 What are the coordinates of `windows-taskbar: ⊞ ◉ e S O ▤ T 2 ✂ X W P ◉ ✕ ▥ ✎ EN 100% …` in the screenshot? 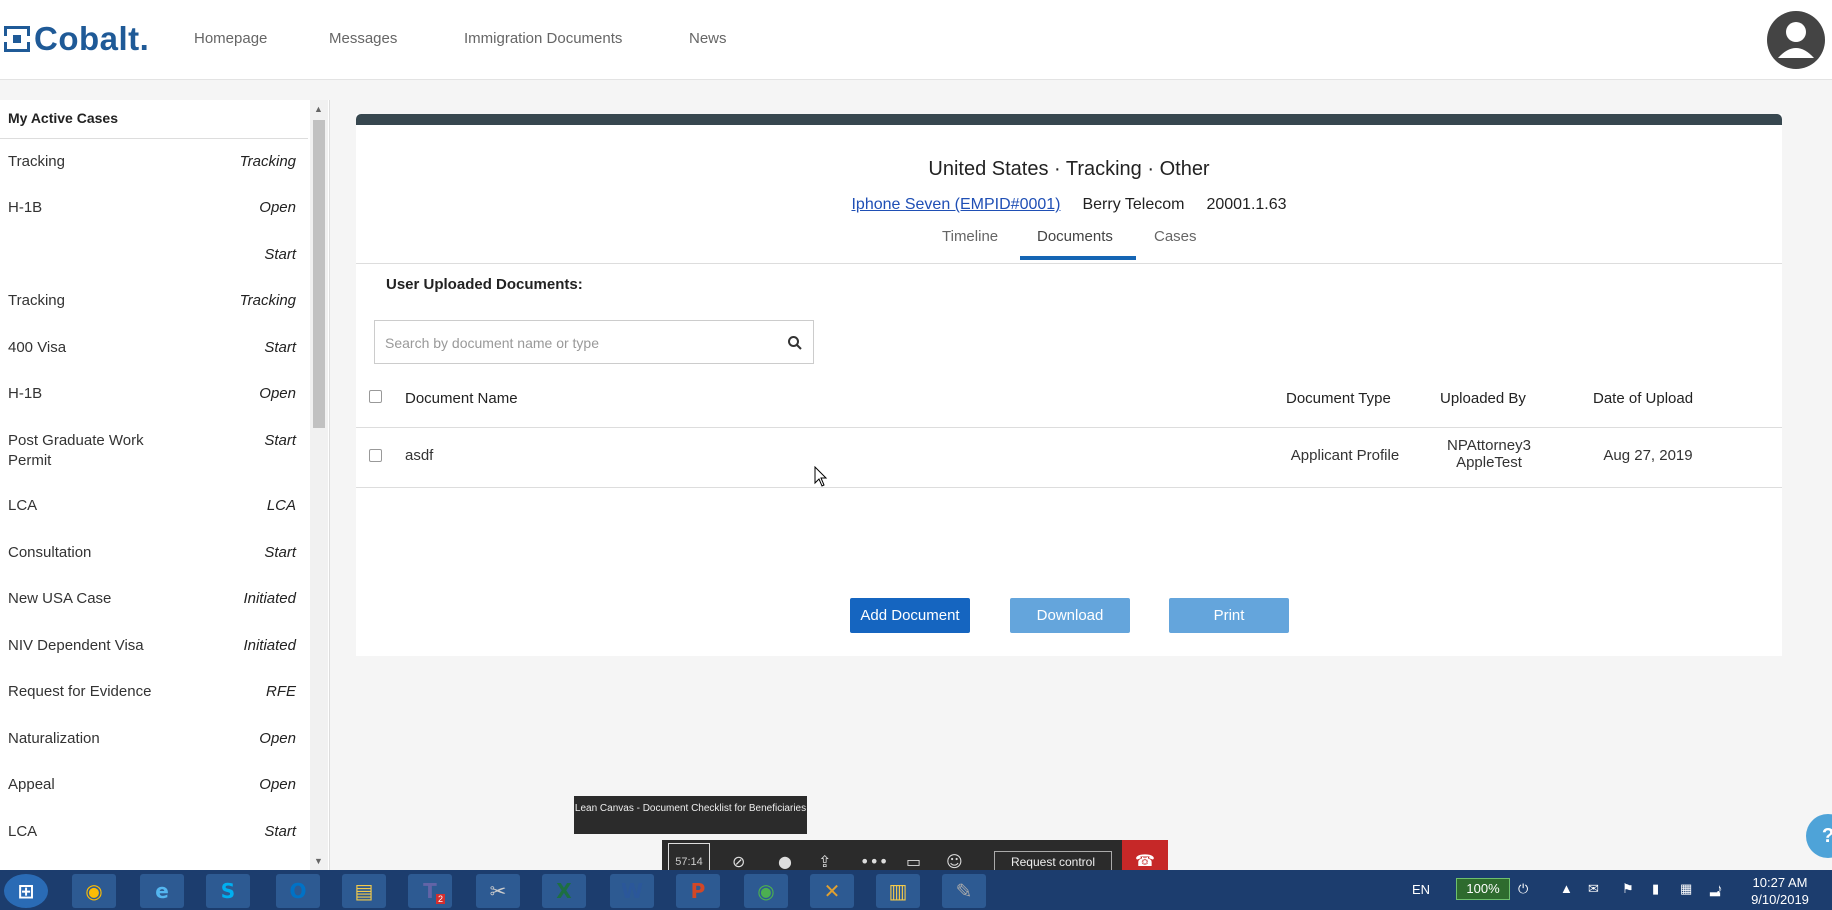 It's located at (916, 890).